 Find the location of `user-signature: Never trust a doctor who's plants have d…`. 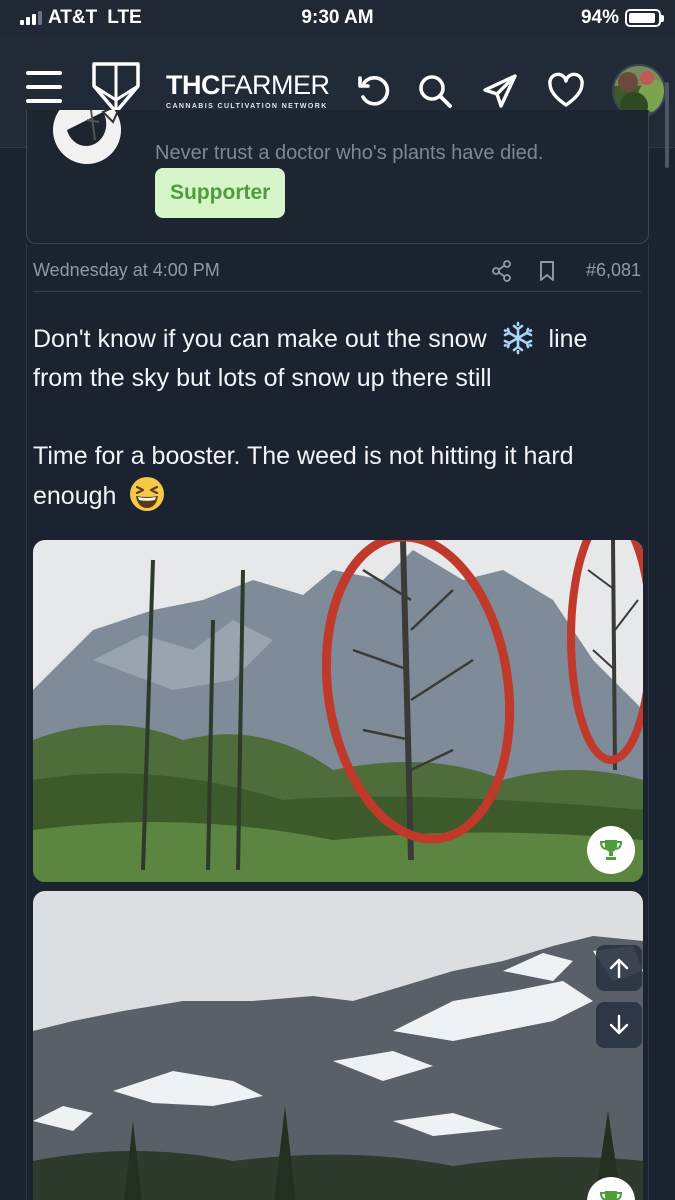

user-signature: Never trust a doctor who's plants have d… is located at coordinates (349, 153).